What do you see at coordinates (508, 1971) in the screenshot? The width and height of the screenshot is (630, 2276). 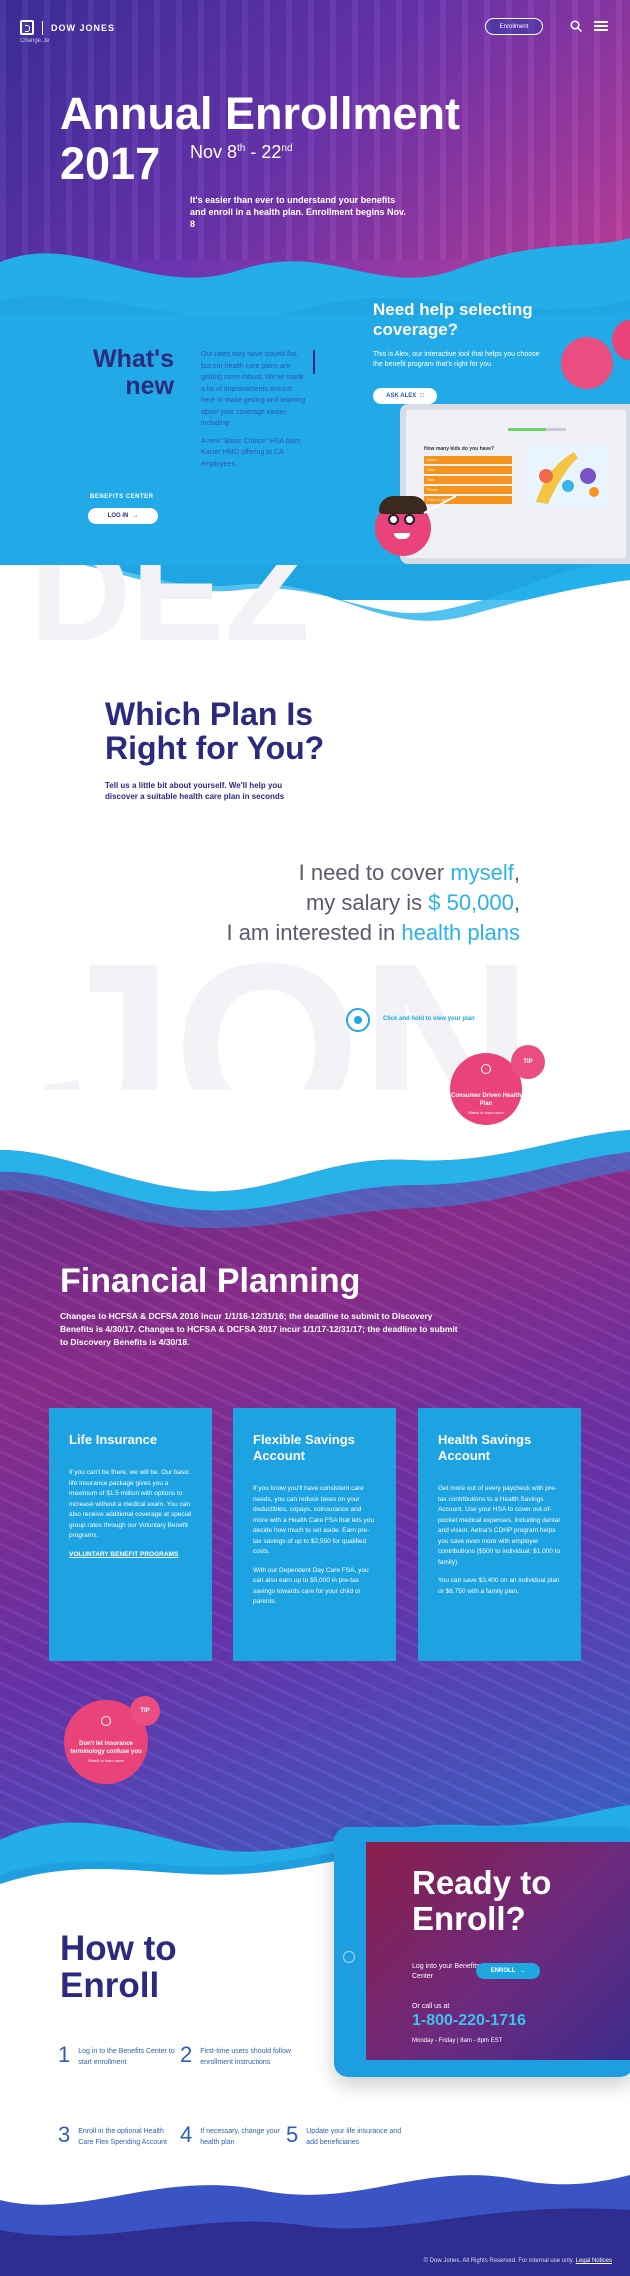 I see `enroll-button: ENROLL →` at bounding box center [508, 1971].